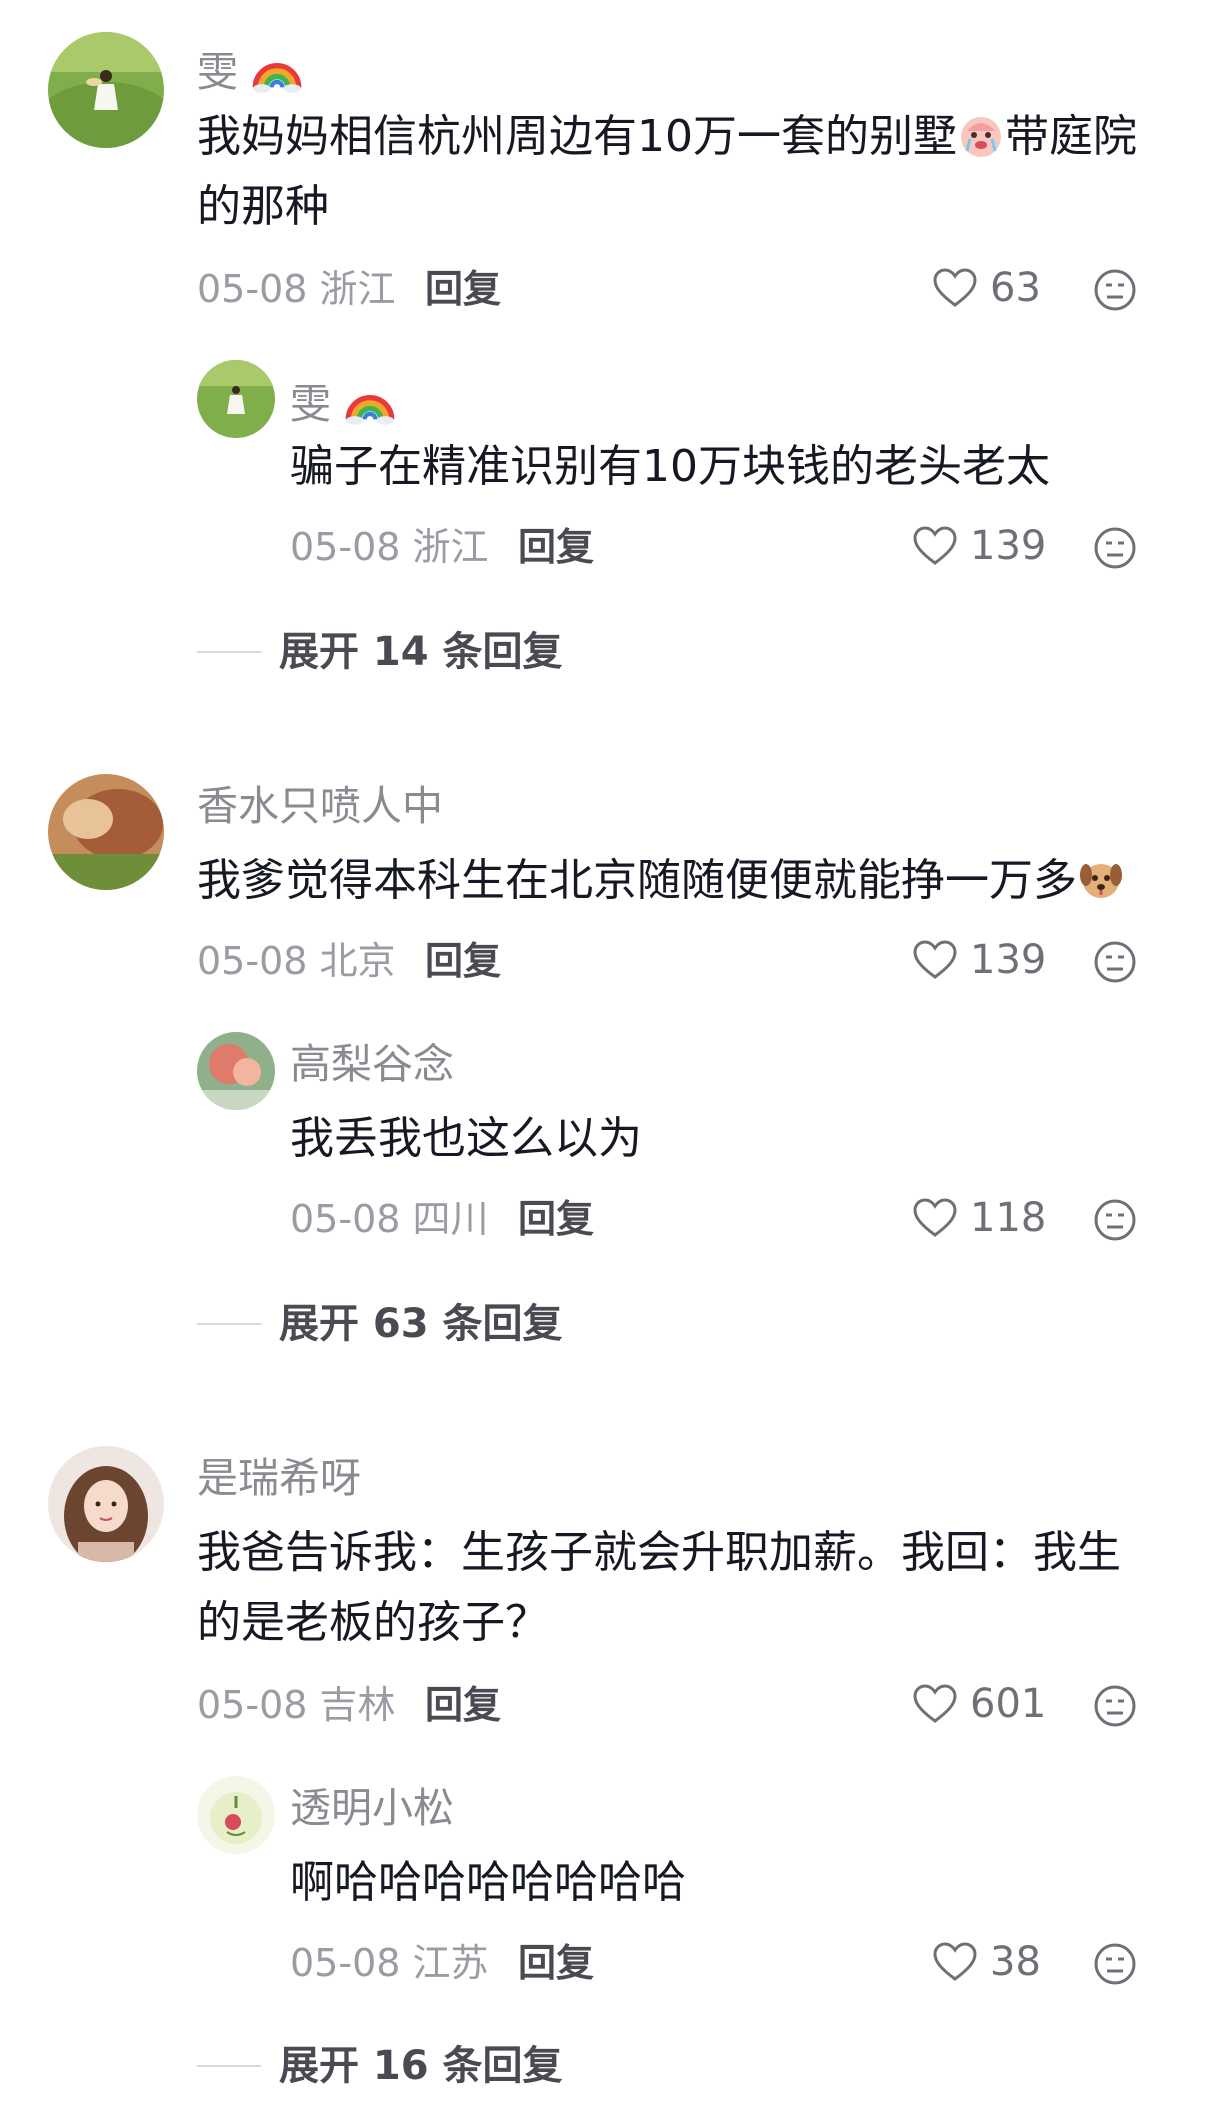 This screenshot has width=1216, height=2110. Describe the element at coordinates (380, 652) in the screenshot. I see `expand-replies-button: 展开 14 条回复` at that location.